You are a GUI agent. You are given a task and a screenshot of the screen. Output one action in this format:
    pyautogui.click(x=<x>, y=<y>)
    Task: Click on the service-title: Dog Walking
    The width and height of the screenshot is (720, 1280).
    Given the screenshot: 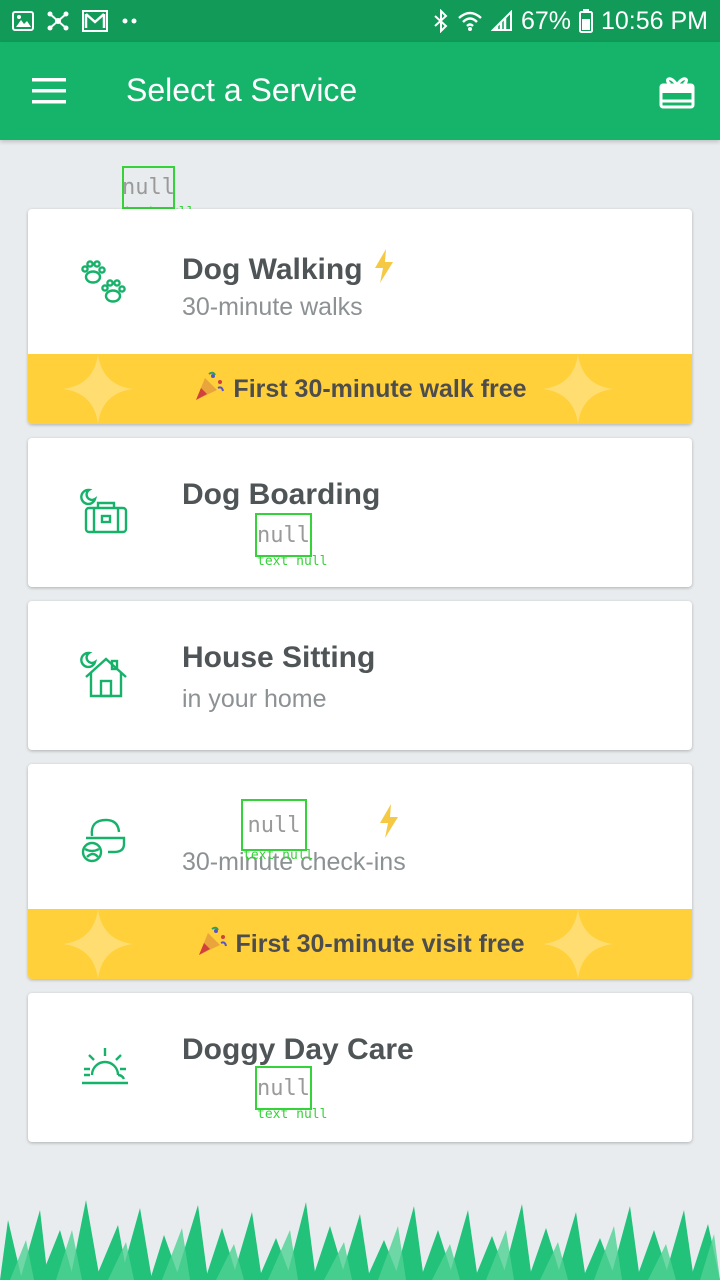 What is the action you would take?
    pyautogui.click(x=288, y=270)
    